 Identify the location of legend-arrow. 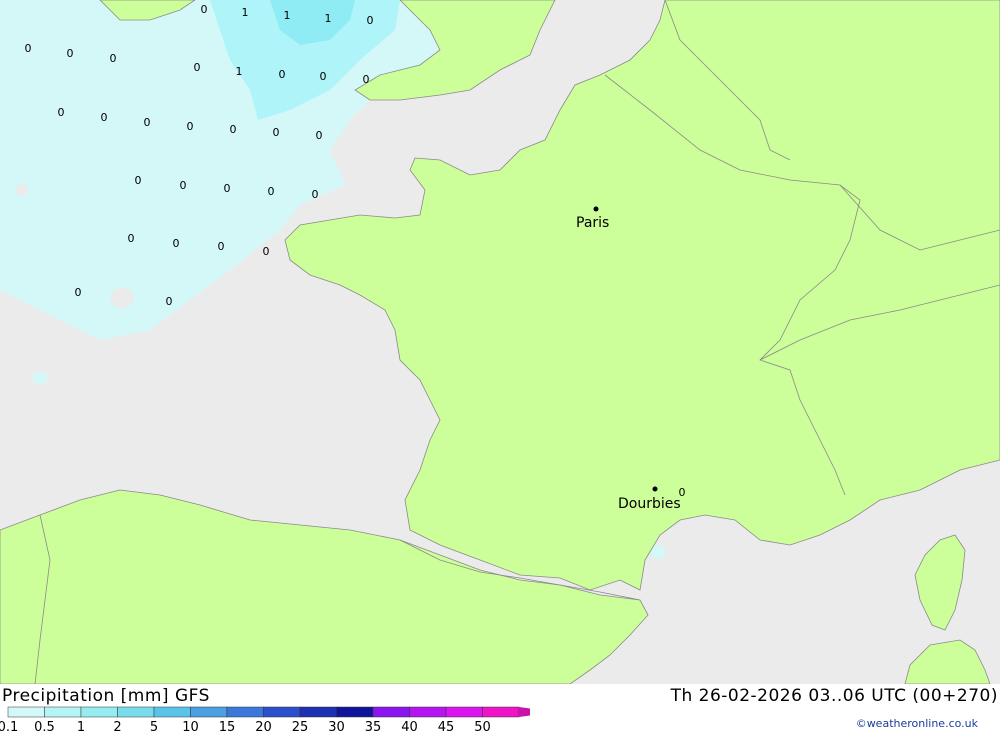
(524, 712).